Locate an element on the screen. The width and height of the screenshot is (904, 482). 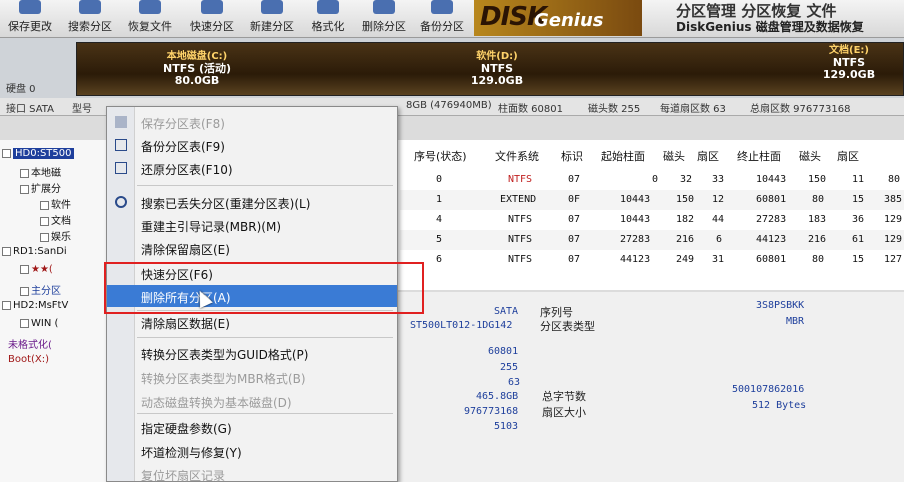
menu-item-rebuild-mbr: 重建主引导记录(MBR)(M) is located at coordinates (252, 225).